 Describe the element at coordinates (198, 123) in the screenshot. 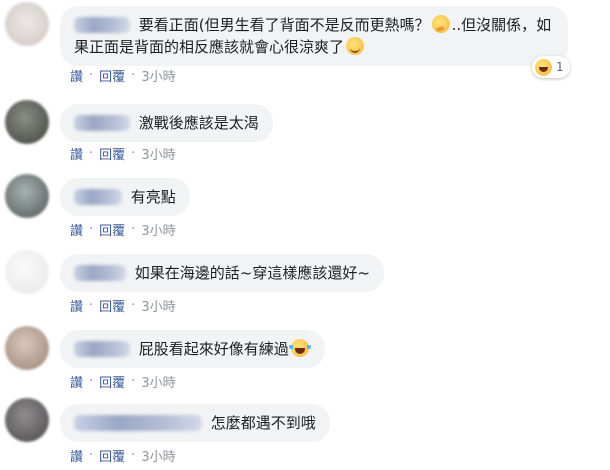

I see `comment-text: 激戰後應該是太渴` at that location.